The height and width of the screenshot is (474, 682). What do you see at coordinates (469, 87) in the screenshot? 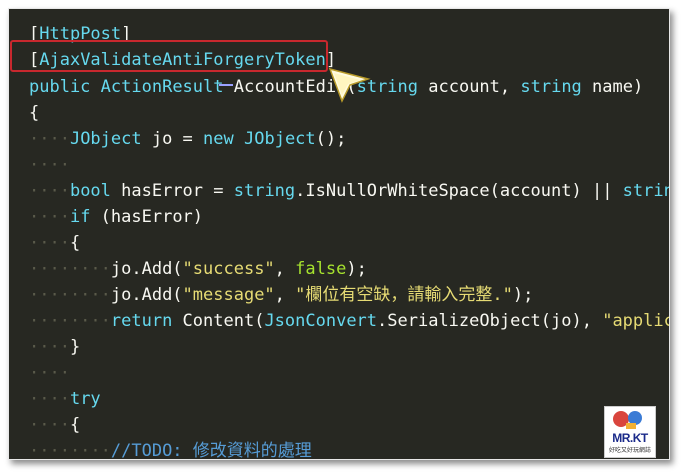
I see `param-account: account,` at bounding box center [469, 87].